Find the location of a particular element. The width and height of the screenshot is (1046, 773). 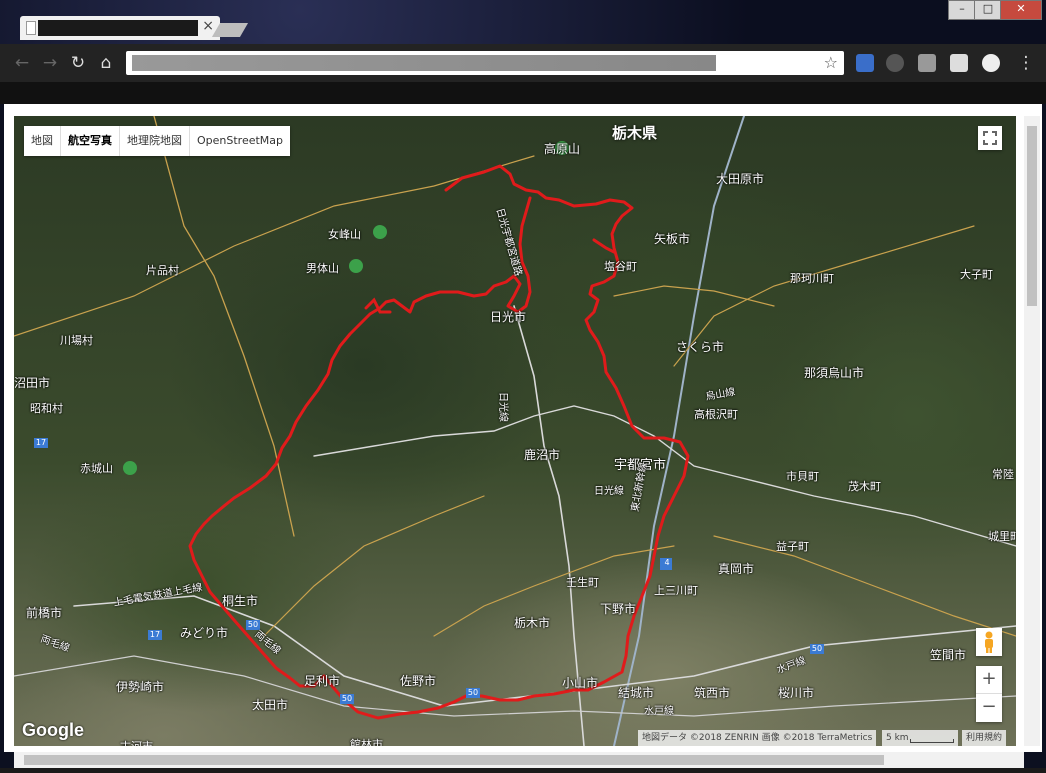

place-label: 結城市 is located at coordinates (636, 693).